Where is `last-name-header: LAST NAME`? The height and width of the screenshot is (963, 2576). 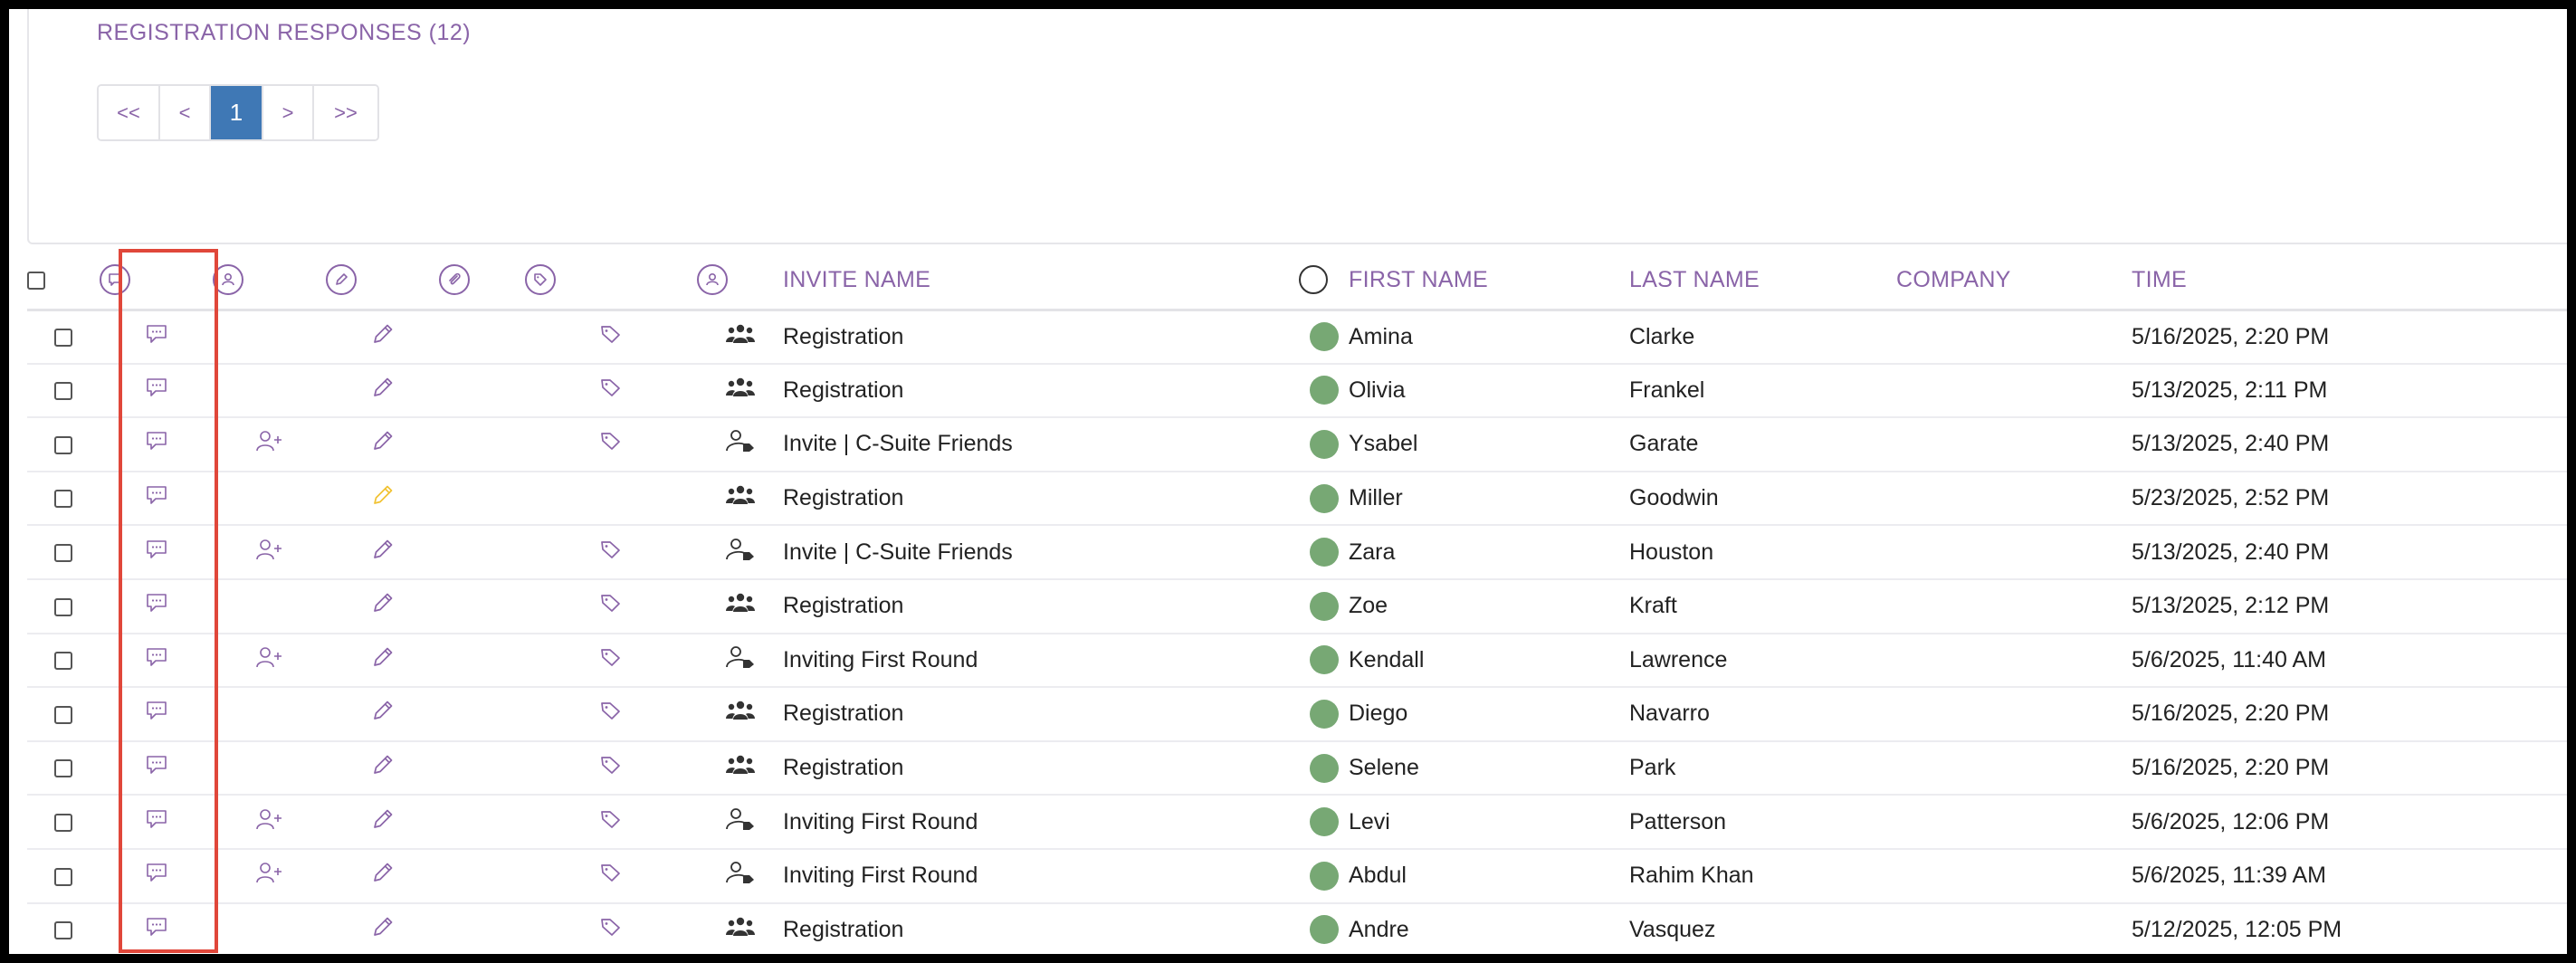 last-name-header: LAST NAME is located at coordinates (1763, 281).